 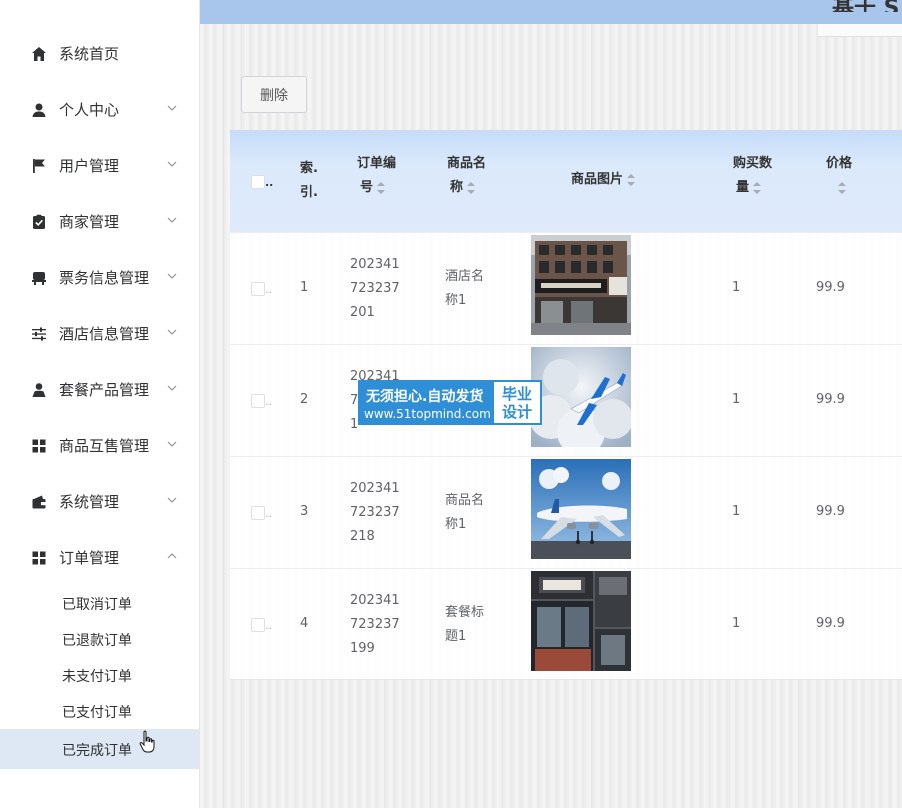 What do you see at coordinates (753, 163) in the screenshot?
I see `header-quantity-line1: 购买数` at bounding box center [753, 163].